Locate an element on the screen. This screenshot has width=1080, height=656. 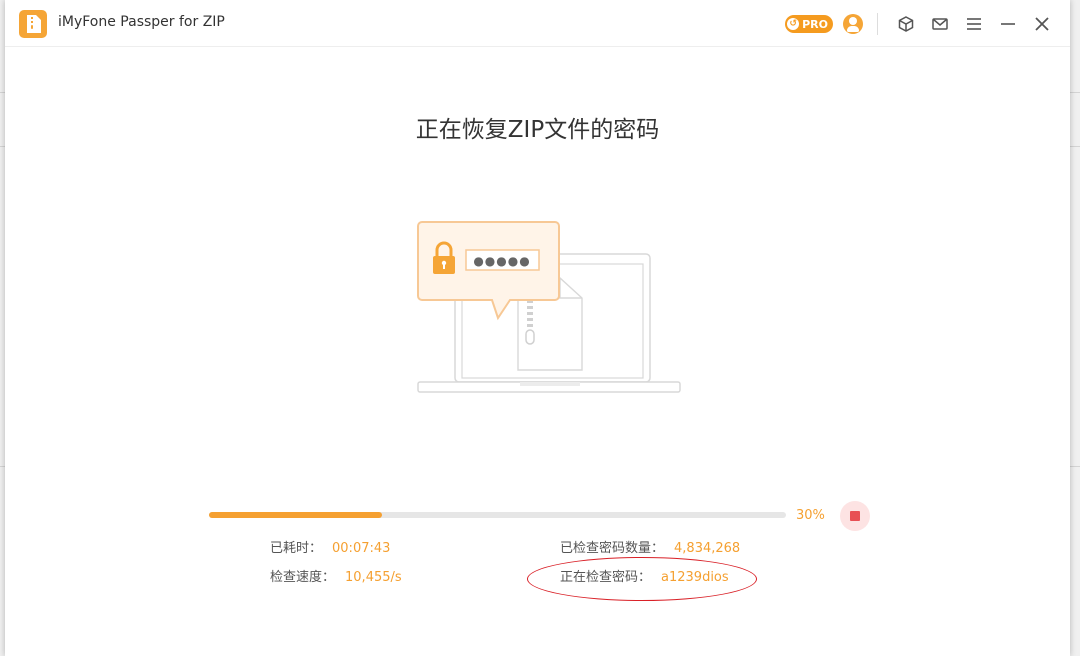
check-speed: 检查速度： 10,455/s is located at coordinates (336, 575).